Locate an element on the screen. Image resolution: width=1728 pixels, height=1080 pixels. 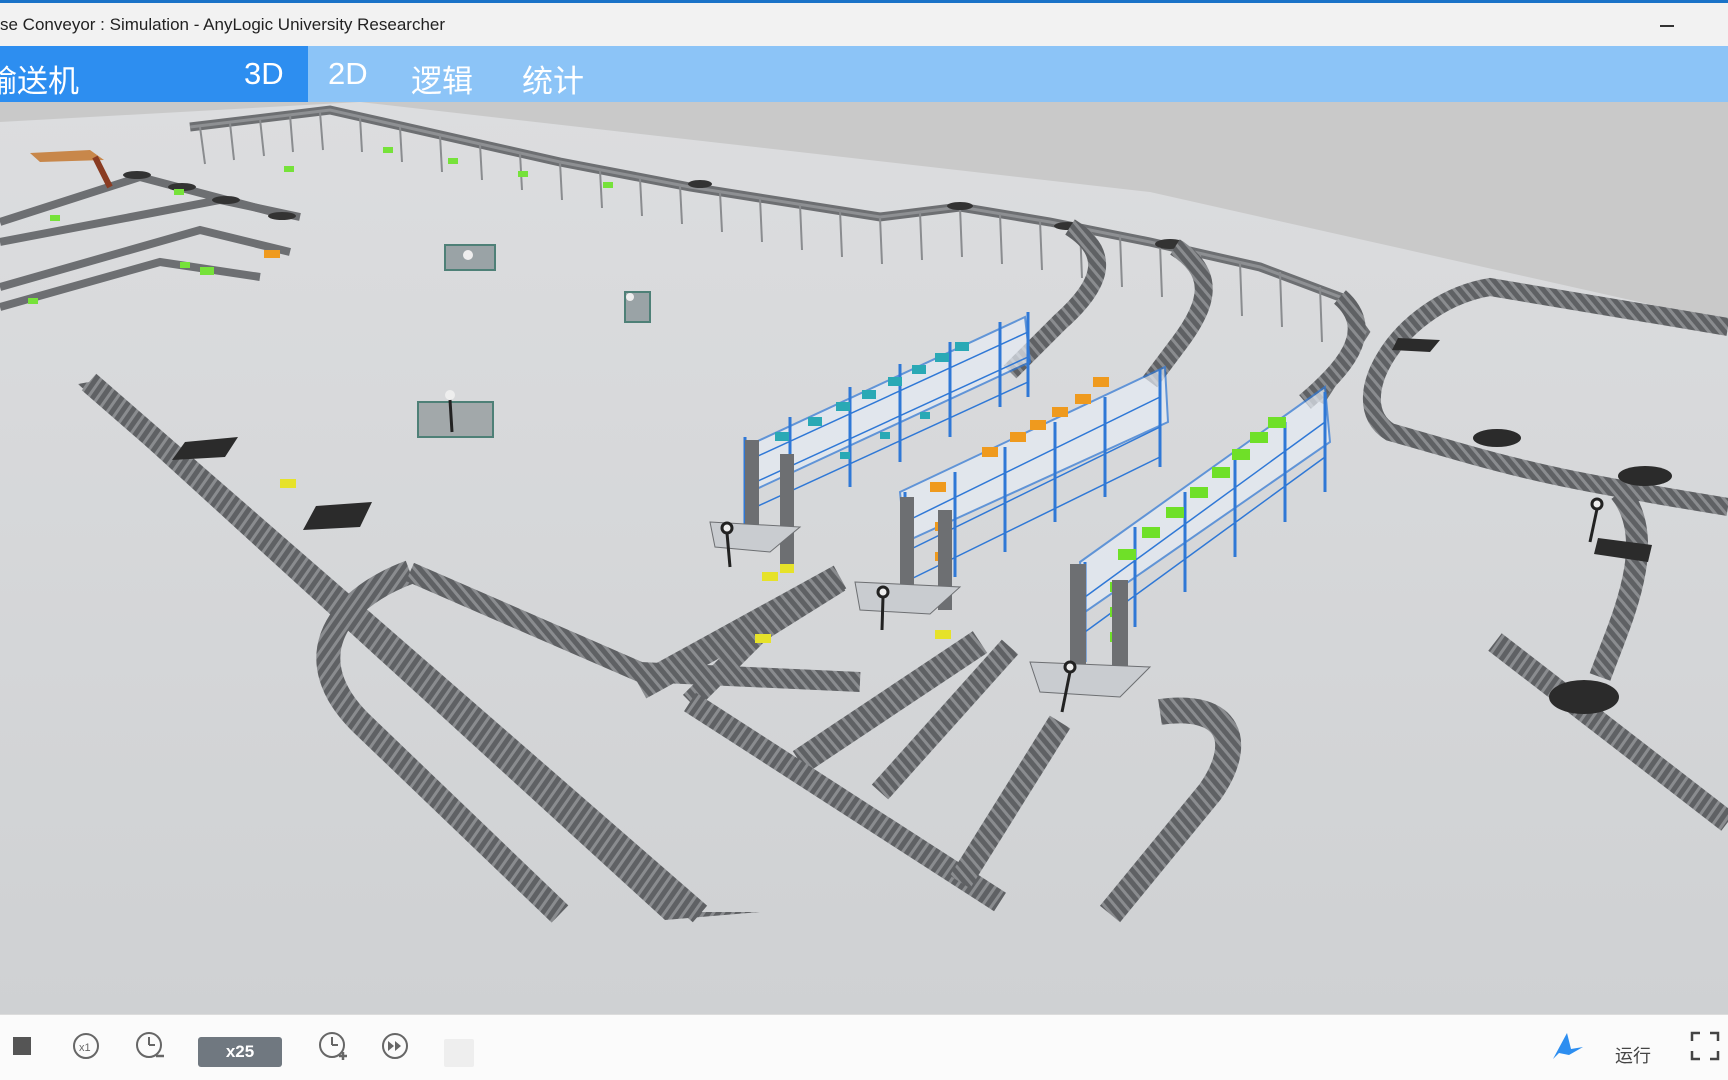
workstation-b is located at coordinates (637, 307).